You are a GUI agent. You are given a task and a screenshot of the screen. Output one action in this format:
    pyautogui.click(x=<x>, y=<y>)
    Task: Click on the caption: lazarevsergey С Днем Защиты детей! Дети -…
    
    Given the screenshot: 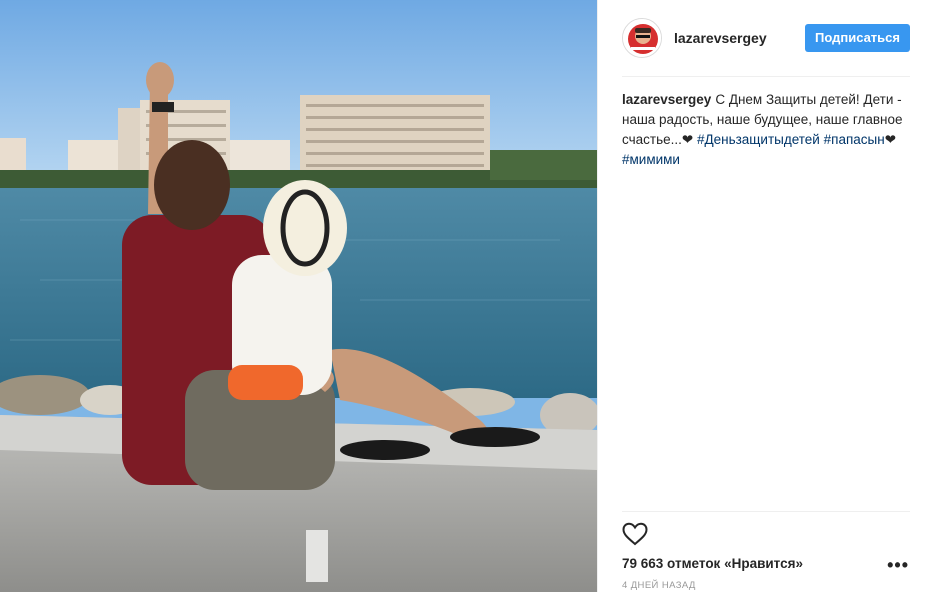 What is the action you would take?
    pyautogui.click(x=768, y=130)
    